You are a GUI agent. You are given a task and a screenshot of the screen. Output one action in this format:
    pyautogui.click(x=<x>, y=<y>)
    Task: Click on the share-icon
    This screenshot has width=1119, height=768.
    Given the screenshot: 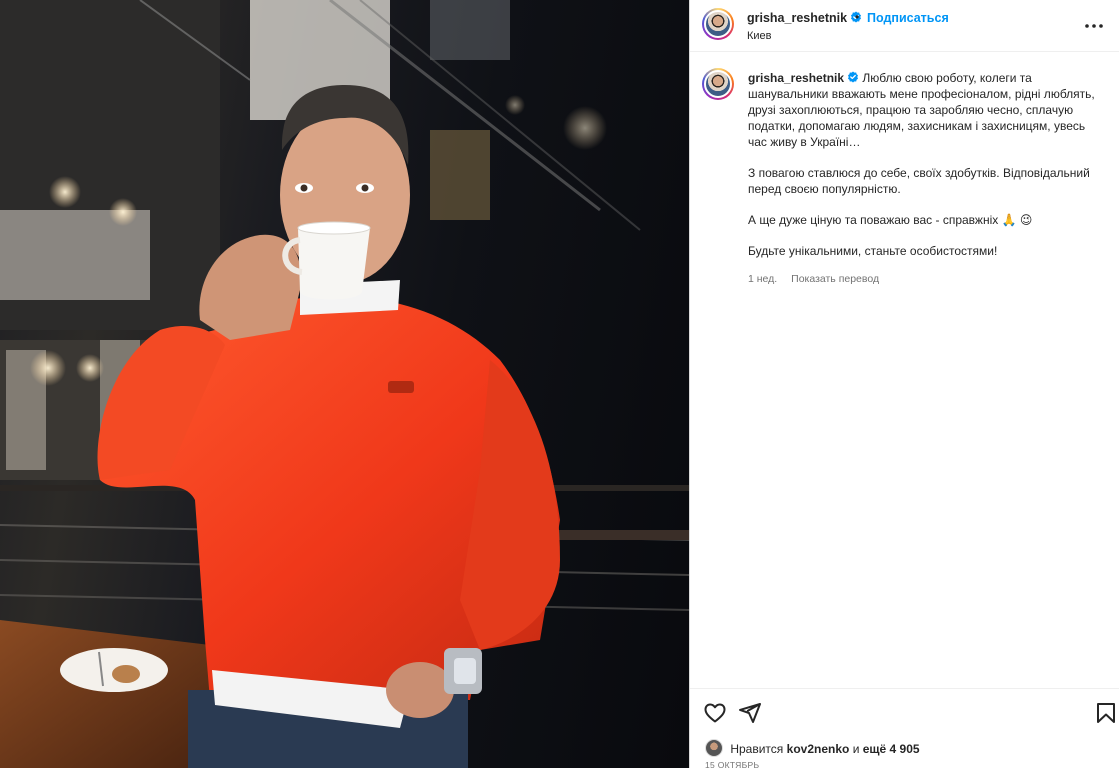 What is the action you would take?
    pyautogui.click(x=750, y=713)
    